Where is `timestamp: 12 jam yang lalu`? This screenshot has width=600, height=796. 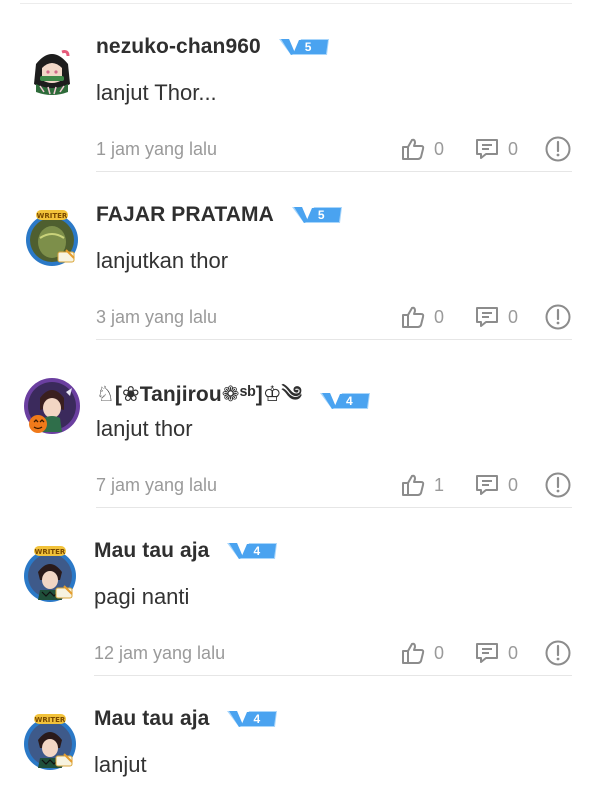
timestamp: 12 jam yang lalu is located at coordinates (160, 653).